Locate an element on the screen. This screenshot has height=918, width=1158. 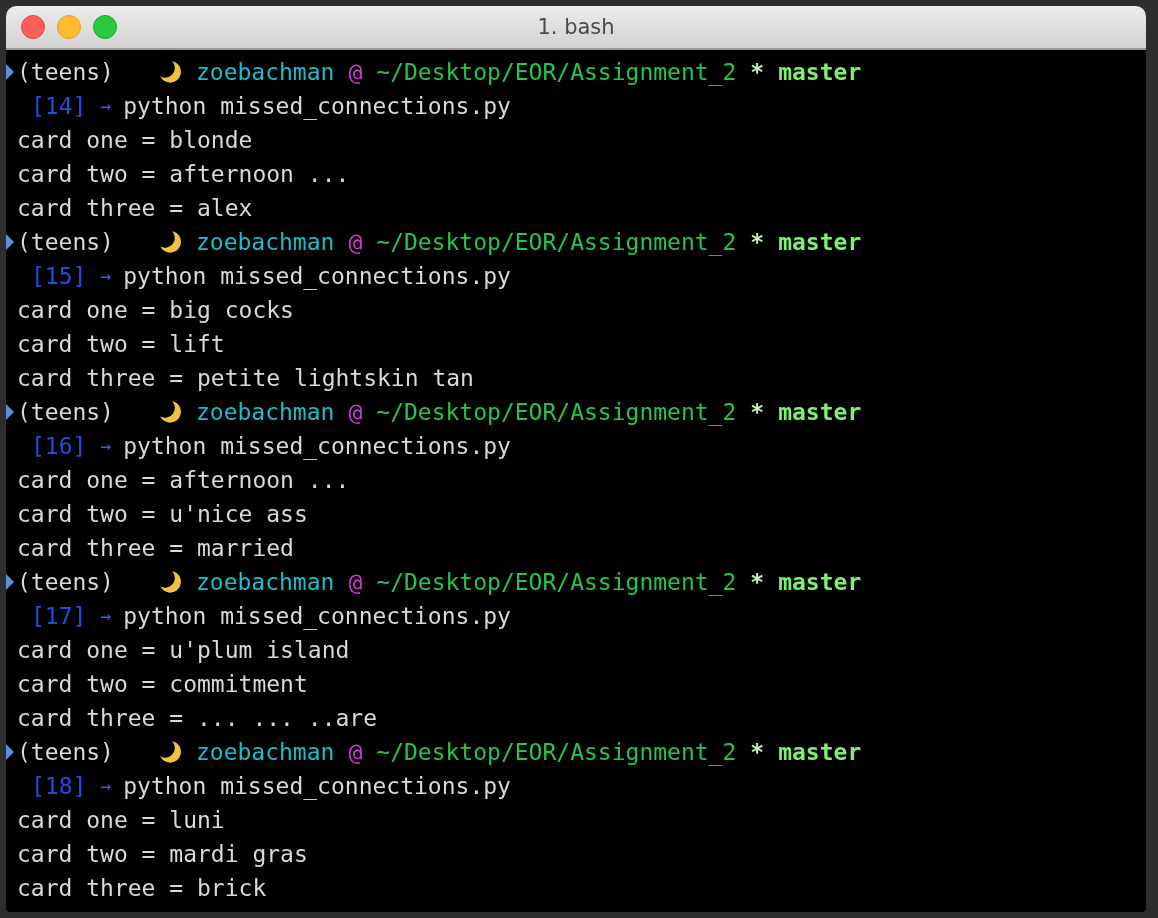
output-line: card two = commitment is located at coordinates (162, 684).